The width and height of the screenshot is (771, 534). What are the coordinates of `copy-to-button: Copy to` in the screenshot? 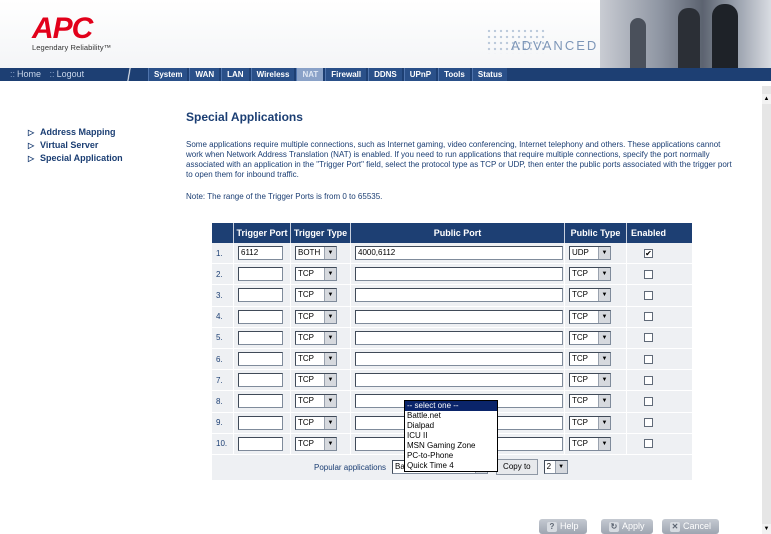 It's located at (517, 467).